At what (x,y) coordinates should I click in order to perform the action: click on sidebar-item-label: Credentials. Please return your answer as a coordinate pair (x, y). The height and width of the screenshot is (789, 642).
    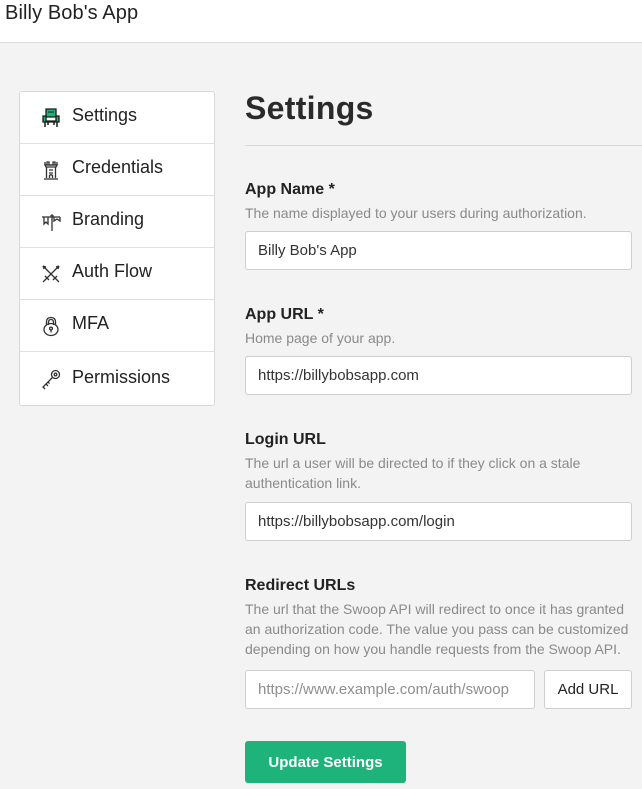
    Looking at the image, I should click on (118, 167).